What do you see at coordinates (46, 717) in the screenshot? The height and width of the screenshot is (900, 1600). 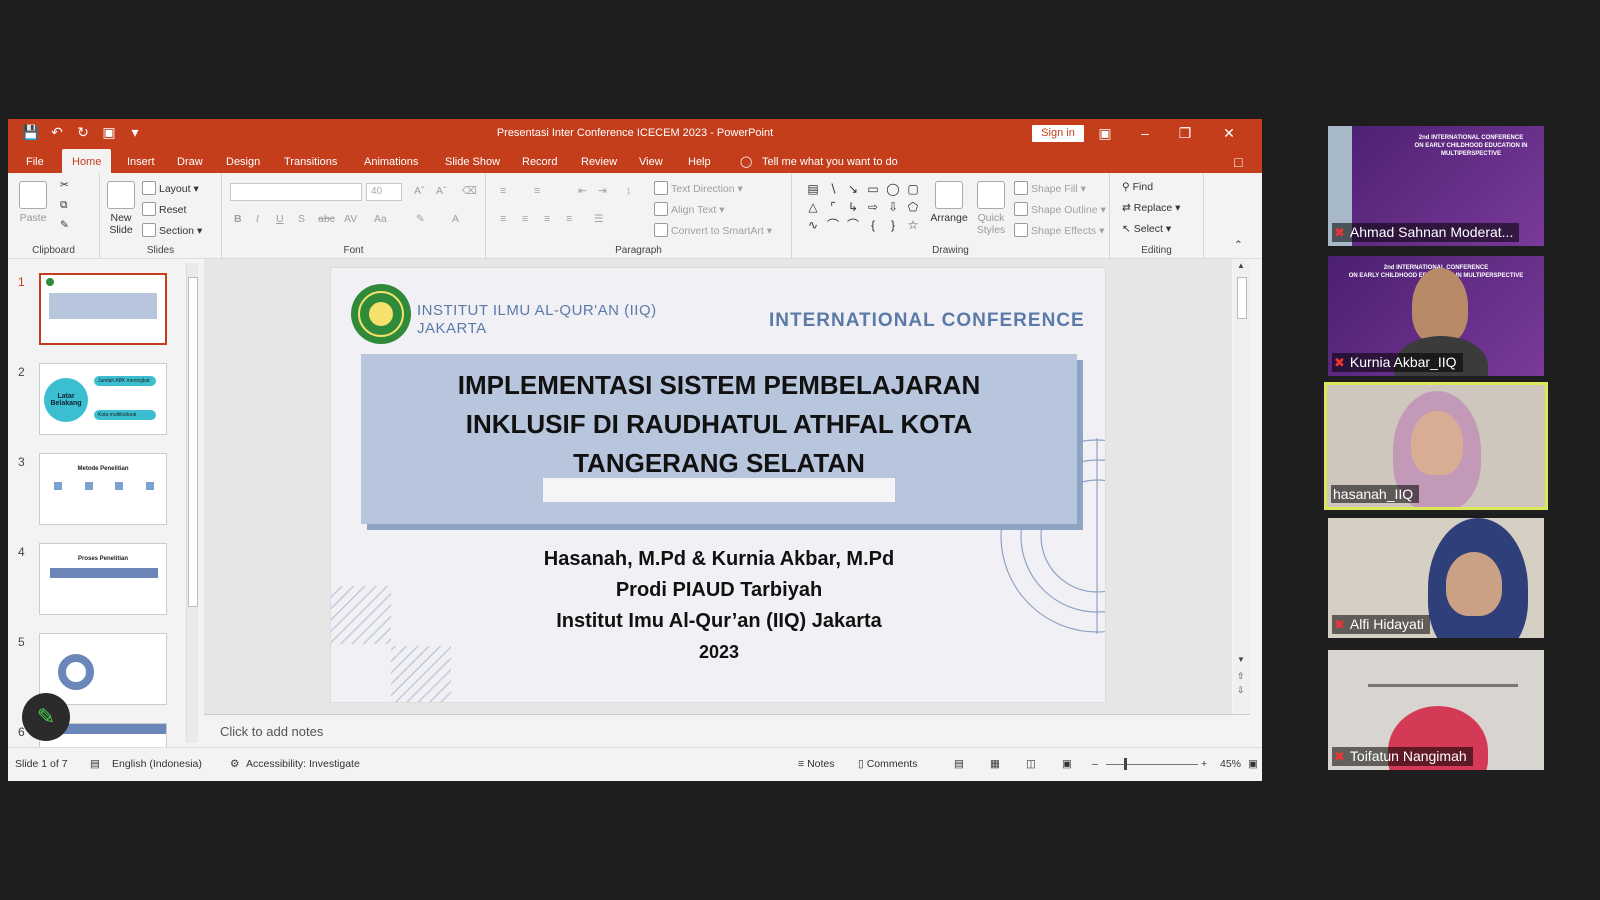 I see `pen-edit-icon: ✎` at bounding box center [46, 717].